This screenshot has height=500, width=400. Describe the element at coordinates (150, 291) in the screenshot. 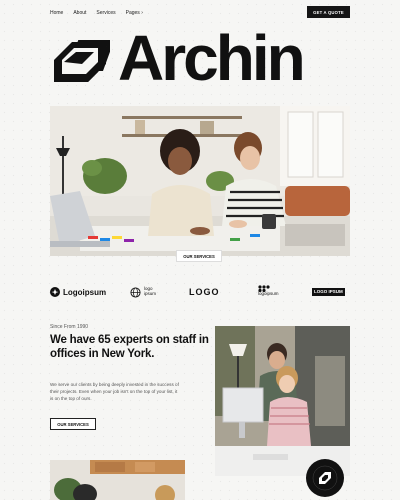

I see `client-logo-2-text: logo ipsum` at that location.